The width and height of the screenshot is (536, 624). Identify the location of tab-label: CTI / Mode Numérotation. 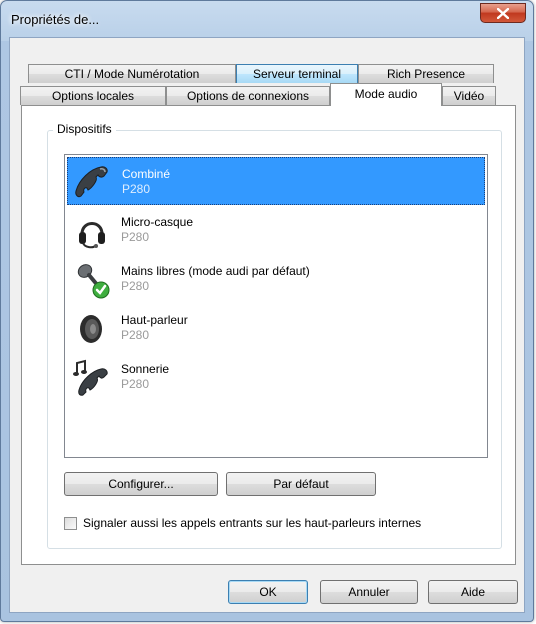
(132, 74).